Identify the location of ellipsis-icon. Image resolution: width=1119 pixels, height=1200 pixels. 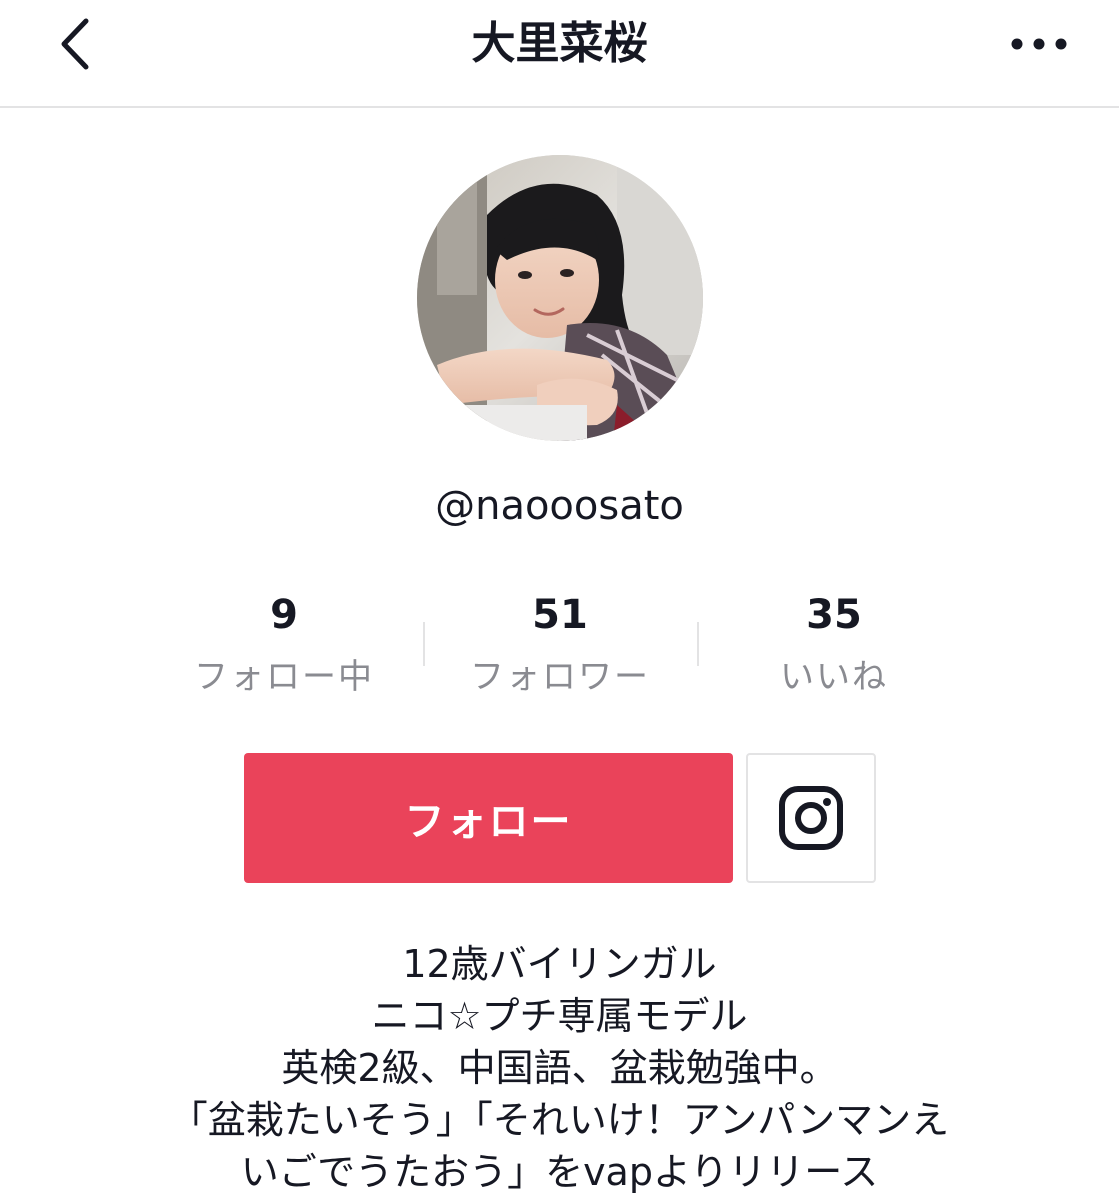
(1039, 44).